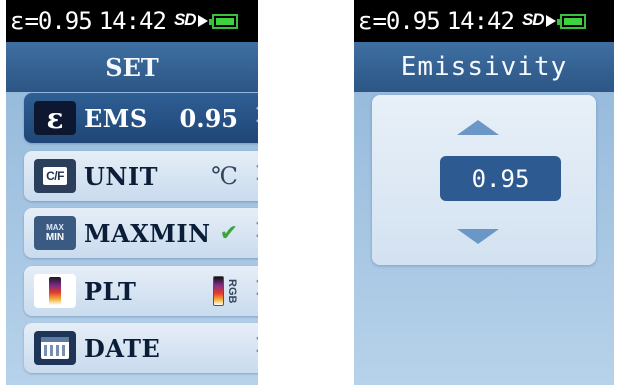 The height and width of the screenshot is (385, 633). I want to click on unit-icon-text: C/F, so click(55, 176).